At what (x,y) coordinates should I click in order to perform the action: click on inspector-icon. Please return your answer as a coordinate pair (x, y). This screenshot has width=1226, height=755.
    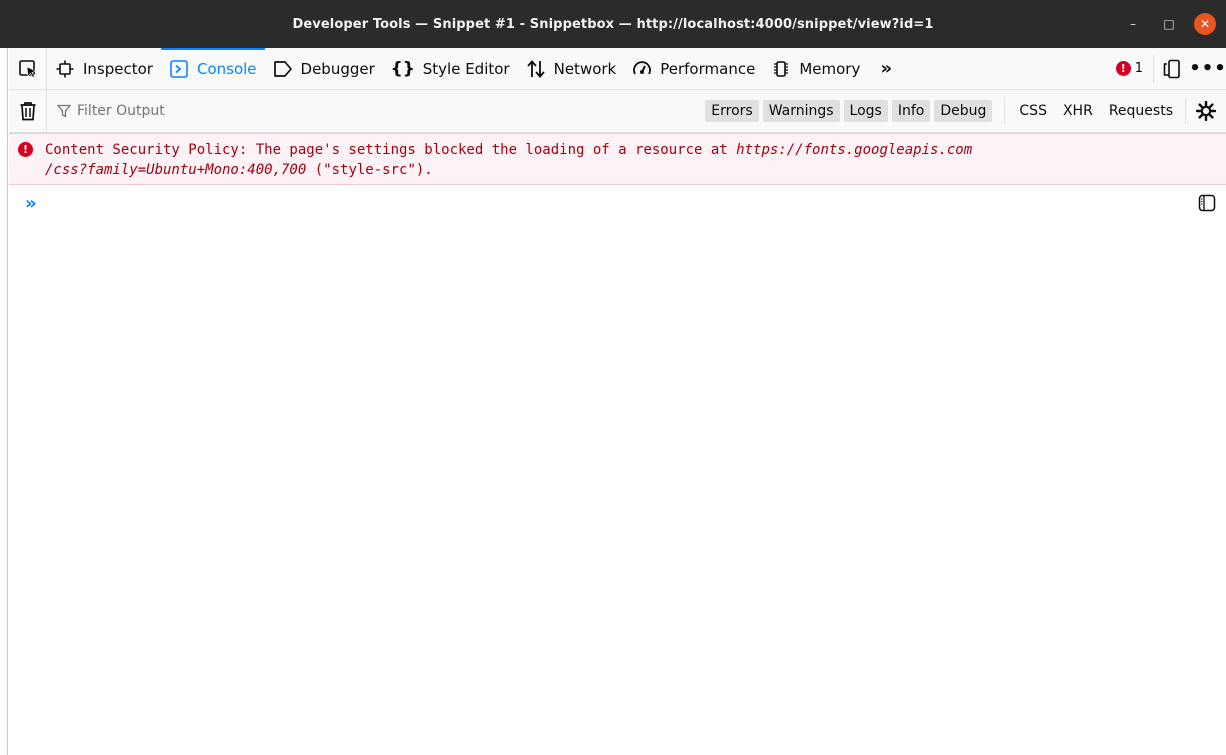
    Looking at the image, I should click on (65, 69).